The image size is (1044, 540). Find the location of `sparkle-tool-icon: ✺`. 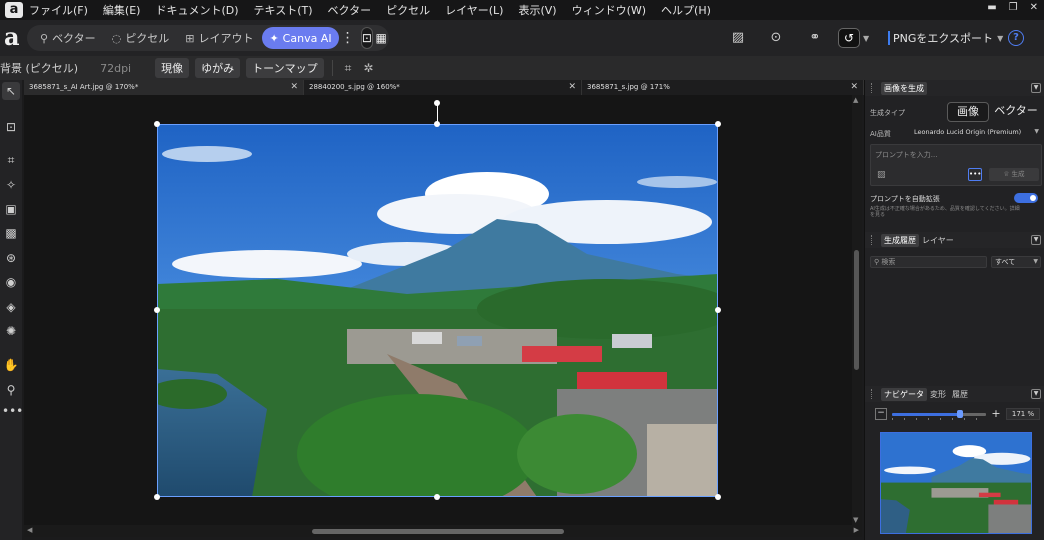

sparkle-tool-icon: ✺ is located at coordinates (11, 331).